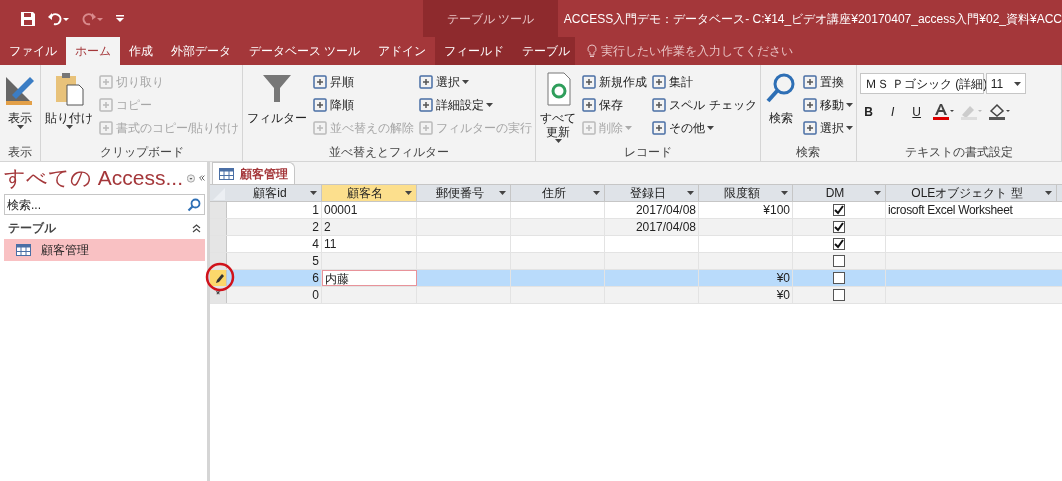 The height and width of the screenshot is (481, 1062). What do you see at coordinates (253, 173) in the screenshot?
I see `document-tab: 顧客管理` at bounding box center [253, 173].